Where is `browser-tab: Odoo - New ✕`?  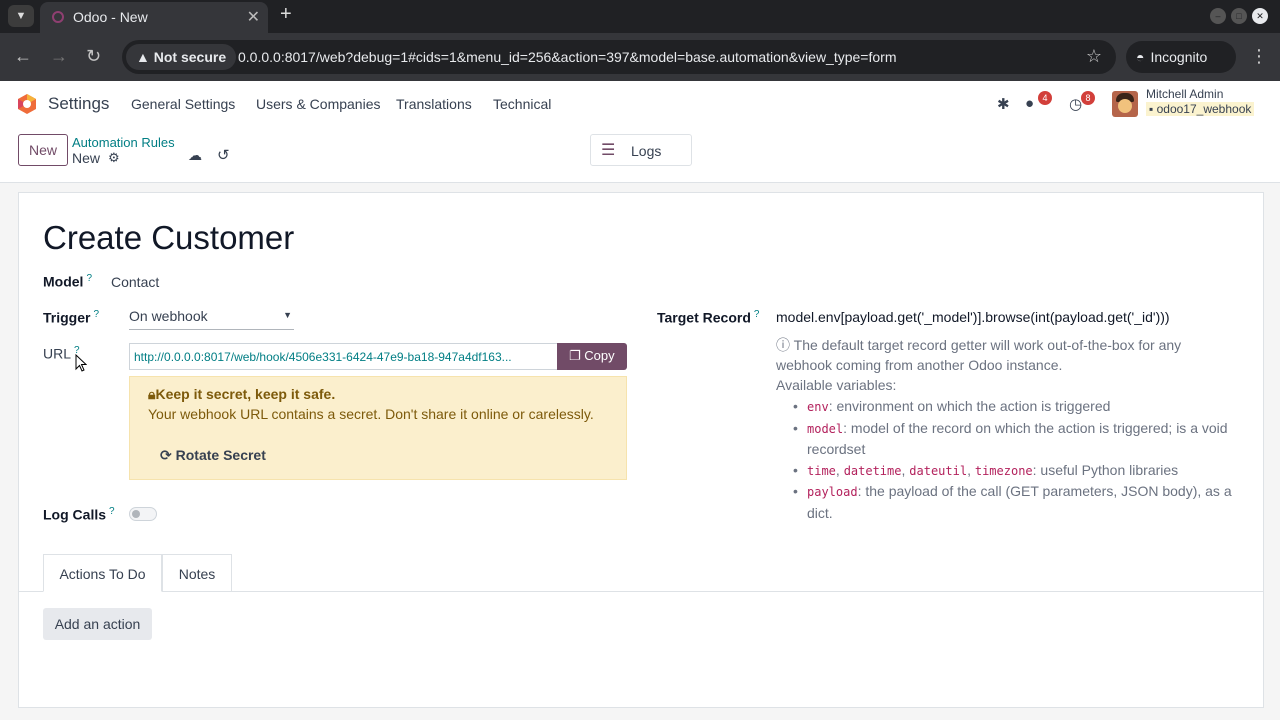 browser-tab: Odoo - New ✕ is located at coordinates (154, 17).